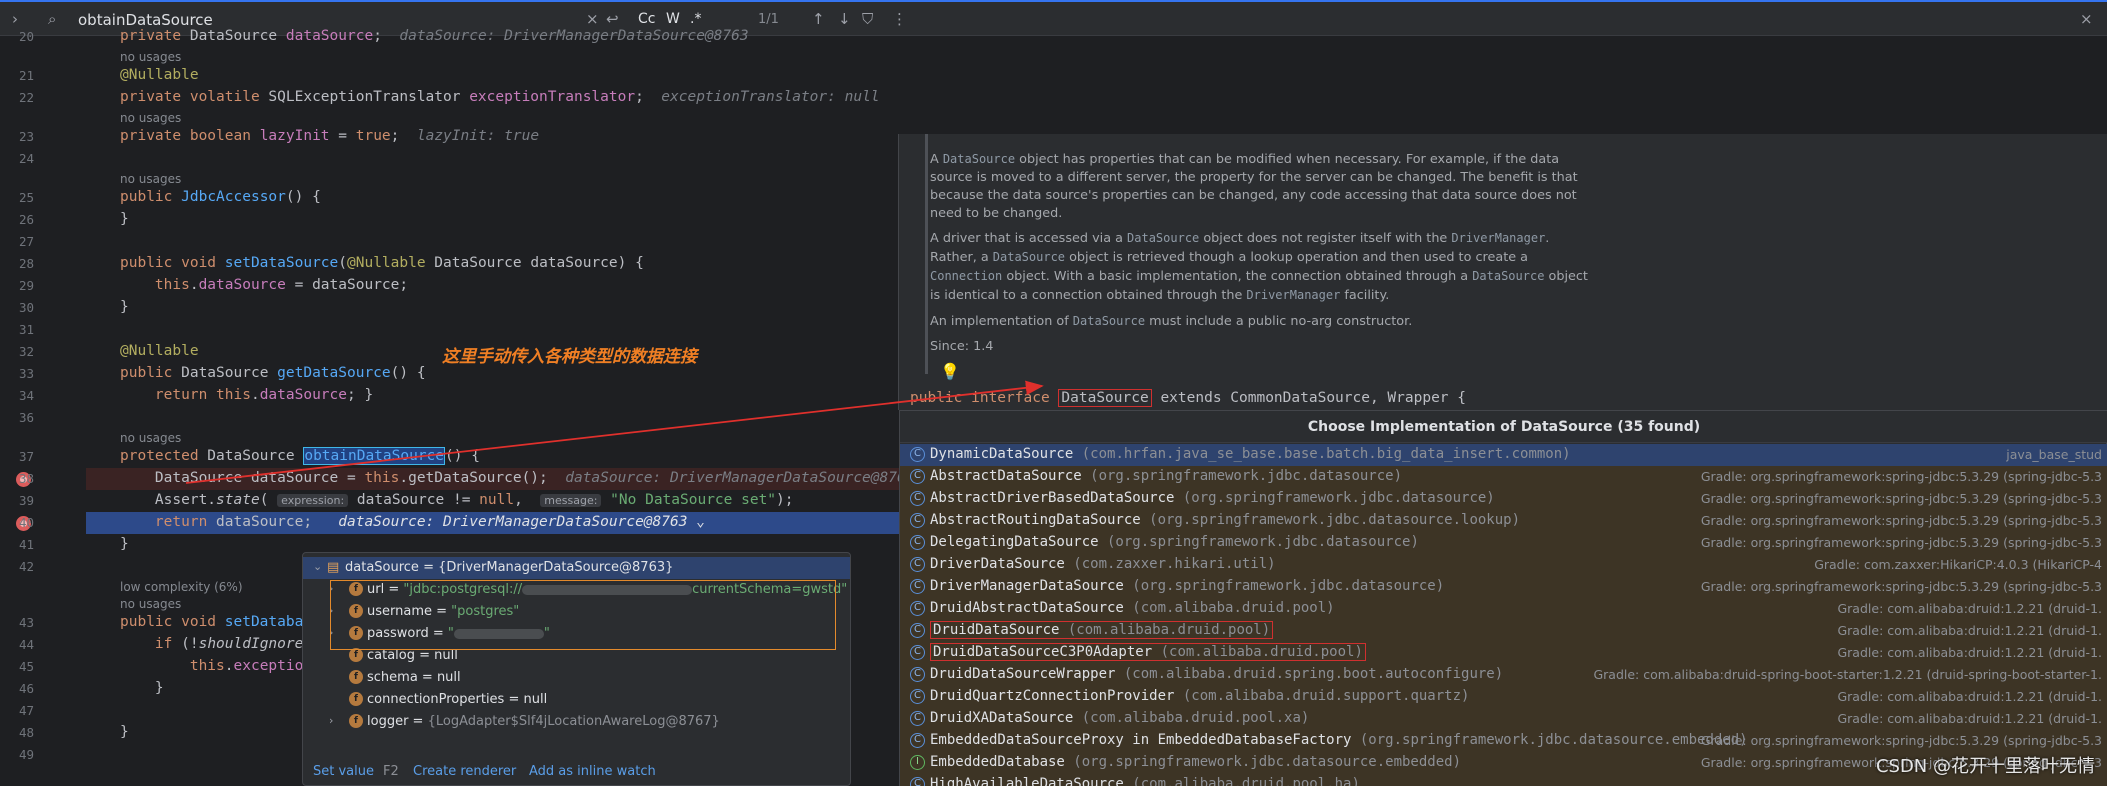  What do you see at coordinates (26, 263) in the screenshot?
I see `line-number: 28` at bounding box center [26, 263].